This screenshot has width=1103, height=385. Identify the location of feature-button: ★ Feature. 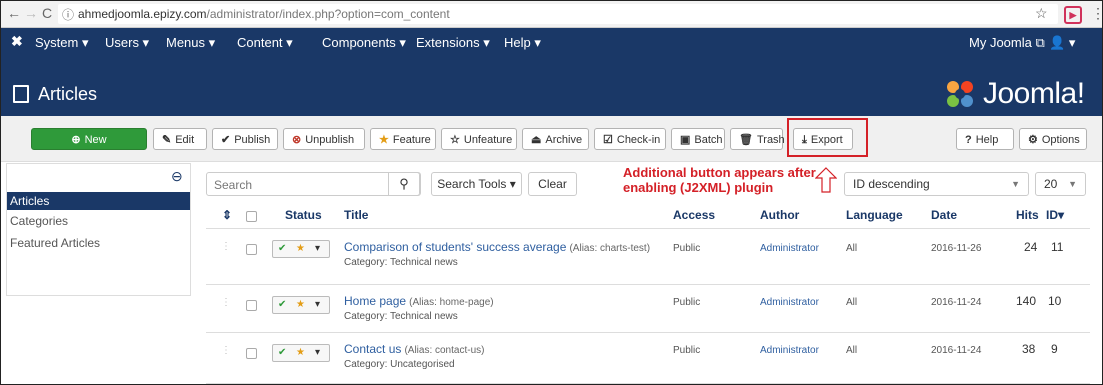
(403, 139).